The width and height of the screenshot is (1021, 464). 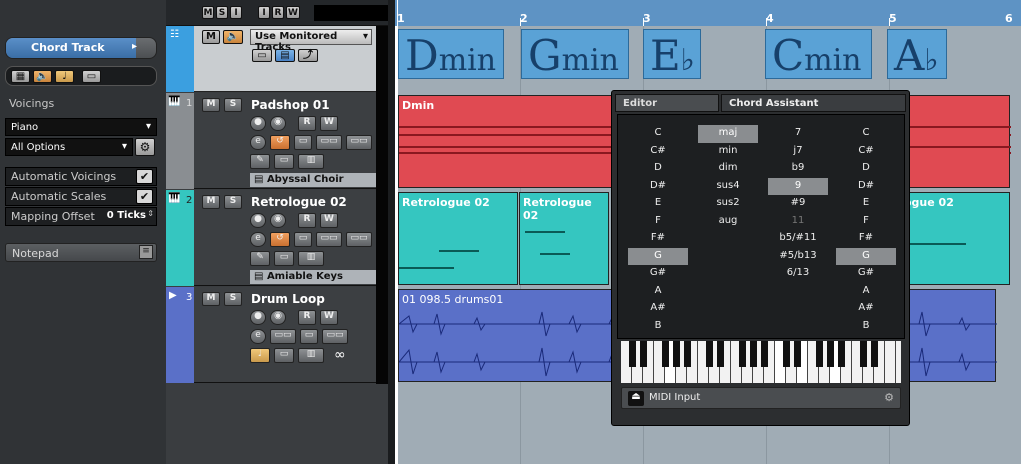 What do you see at coordinates (64, 76) in the screenshot?
I see `note-icon: ♩` at bounding box center [64, 76].